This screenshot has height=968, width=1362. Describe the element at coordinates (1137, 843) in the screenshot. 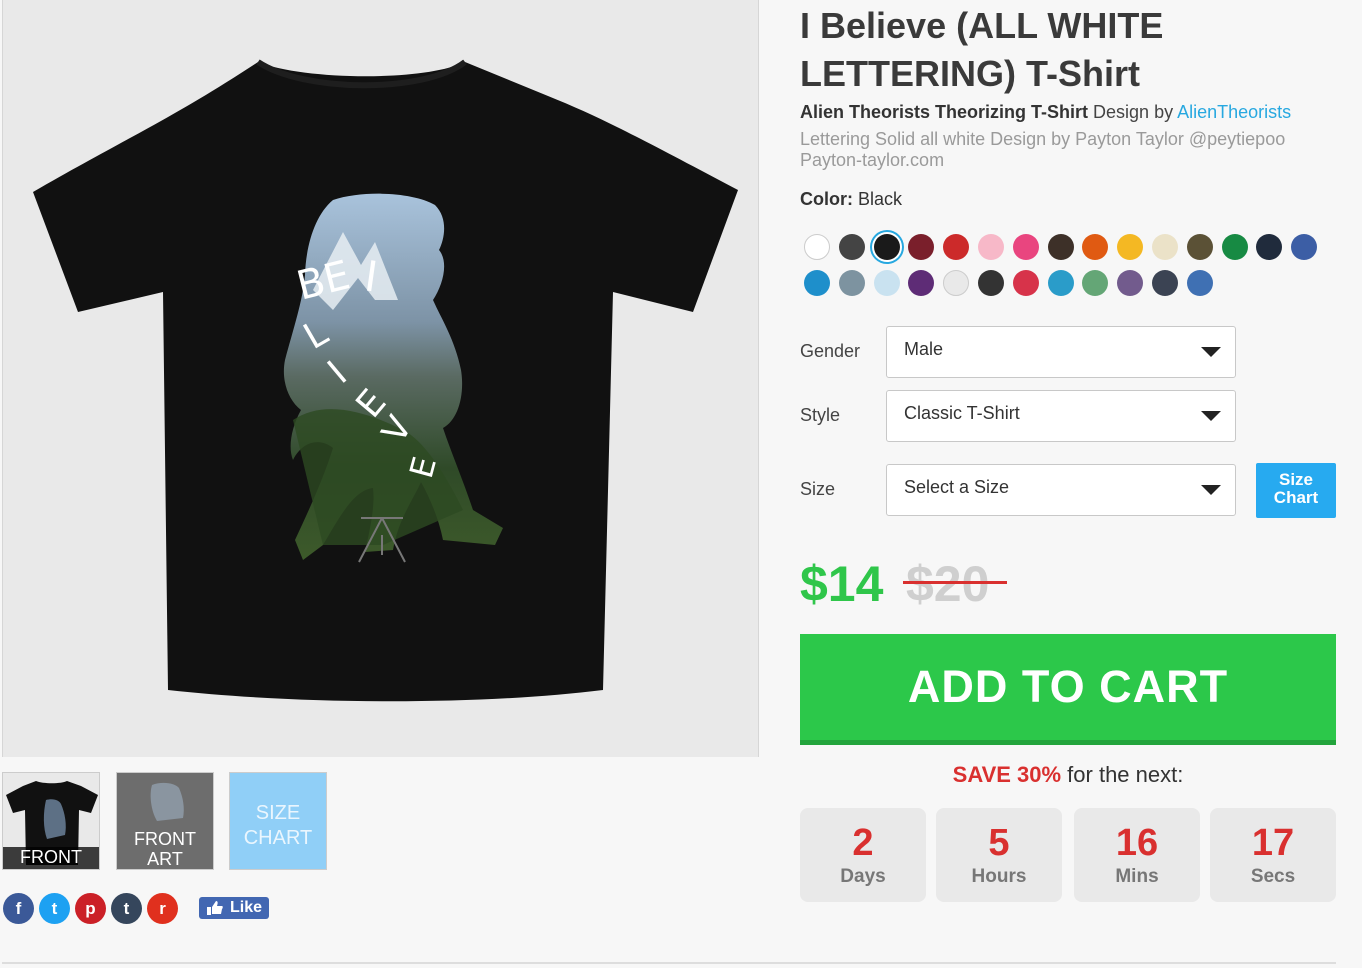

I see `countdown-mins-value: 16` at that location.